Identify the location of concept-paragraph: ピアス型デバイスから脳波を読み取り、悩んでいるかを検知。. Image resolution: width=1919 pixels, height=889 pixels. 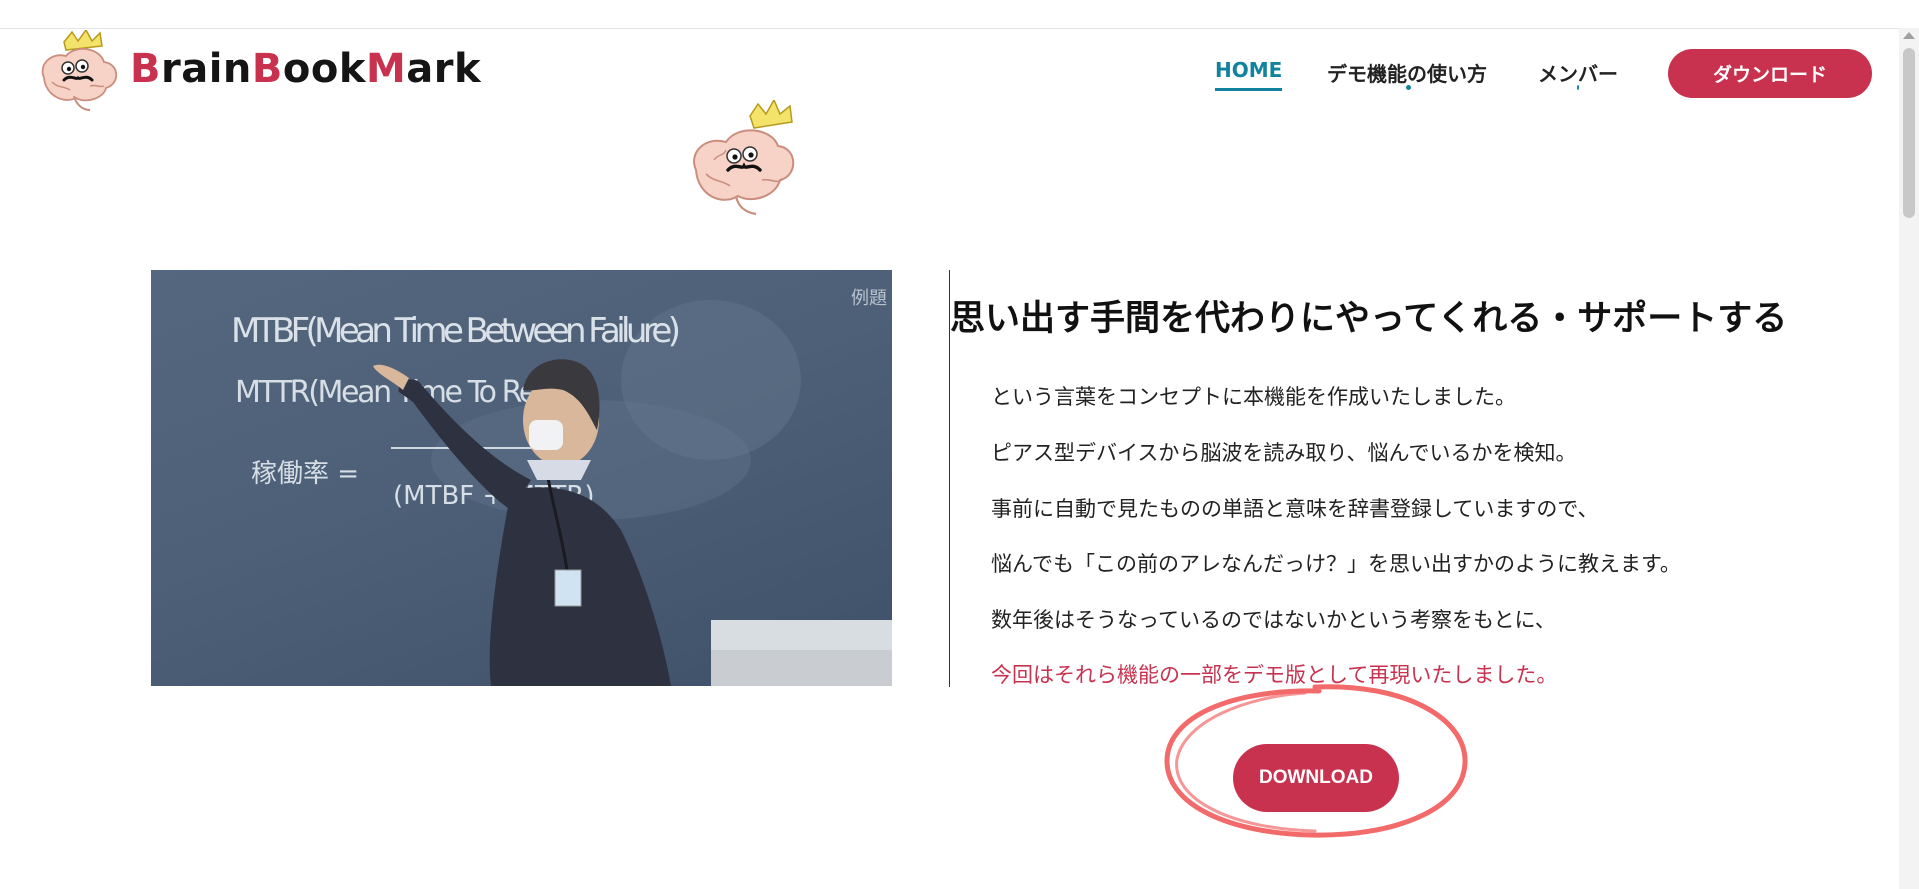
(1284, 453).